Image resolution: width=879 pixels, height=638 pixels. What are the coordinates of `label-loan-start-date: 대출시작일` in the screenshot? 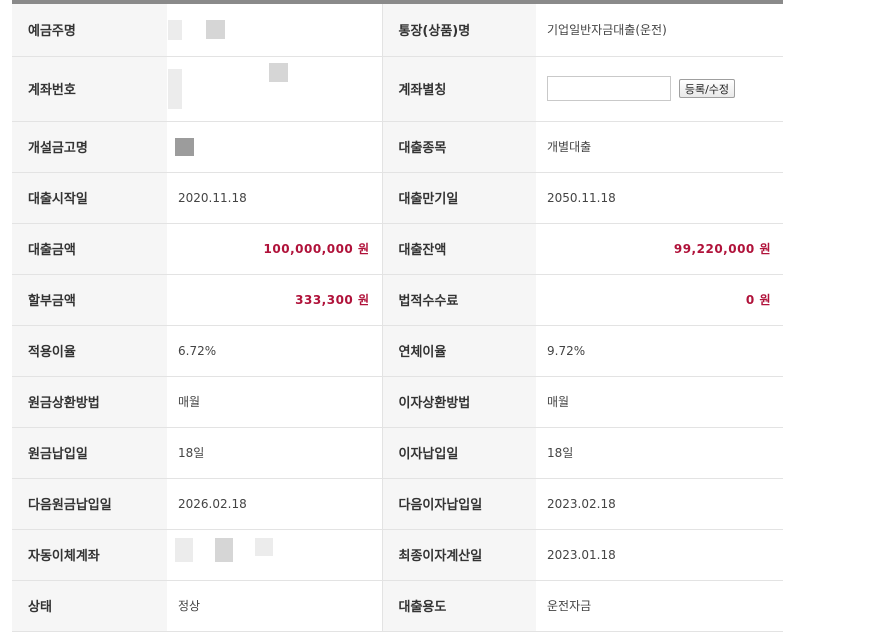 It's located at (89, 198).